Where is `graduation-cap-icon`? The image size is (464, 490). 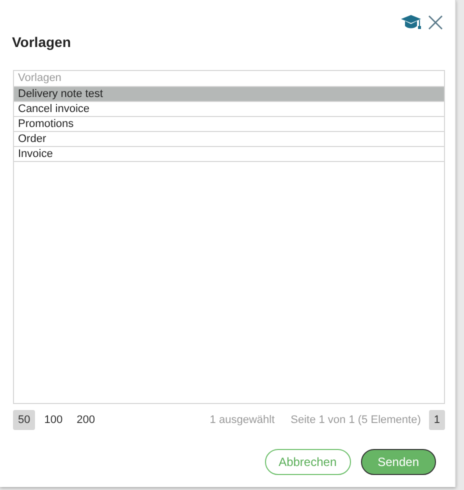 graduation-cap-icon is located at coordinates (411, 22).